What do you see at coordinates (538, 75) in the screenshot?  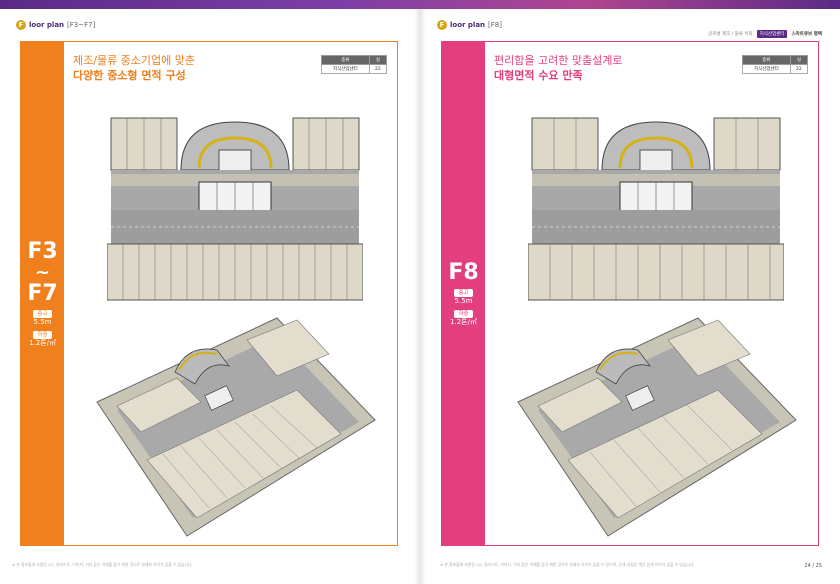 I see `headline-line-2: 대형면적 수요 만족` at bounding box center [538, 75].